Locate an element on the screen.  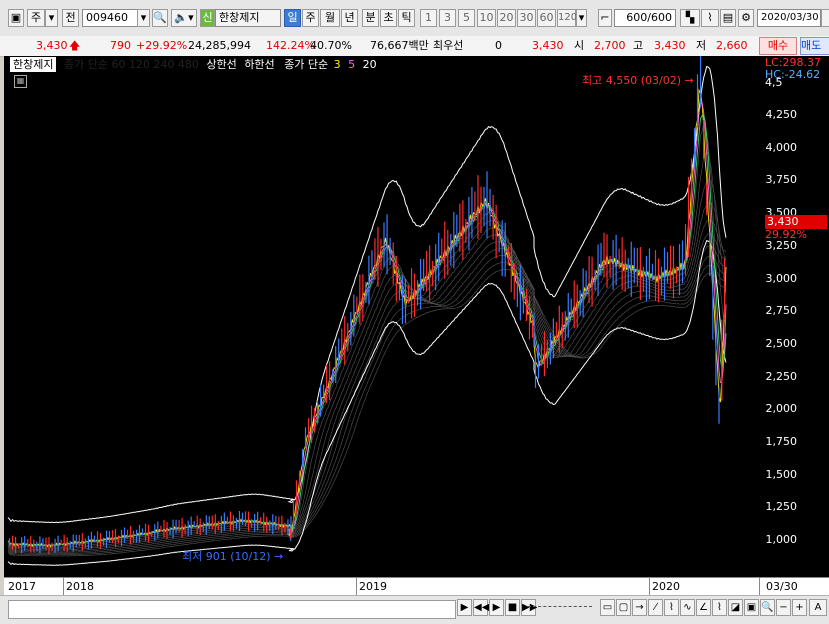
low-label: 저 is located at coordinates (701, 45).